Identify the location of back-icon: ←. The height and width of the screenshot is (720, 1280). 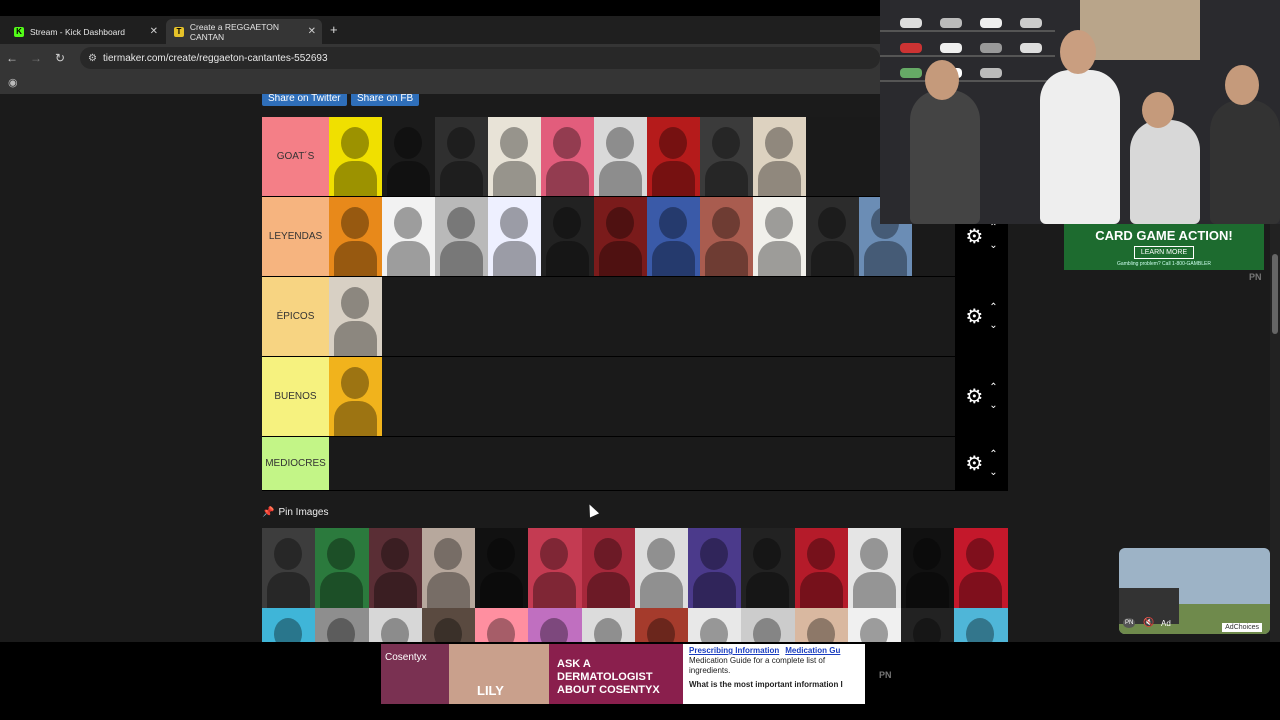
(12, 58).